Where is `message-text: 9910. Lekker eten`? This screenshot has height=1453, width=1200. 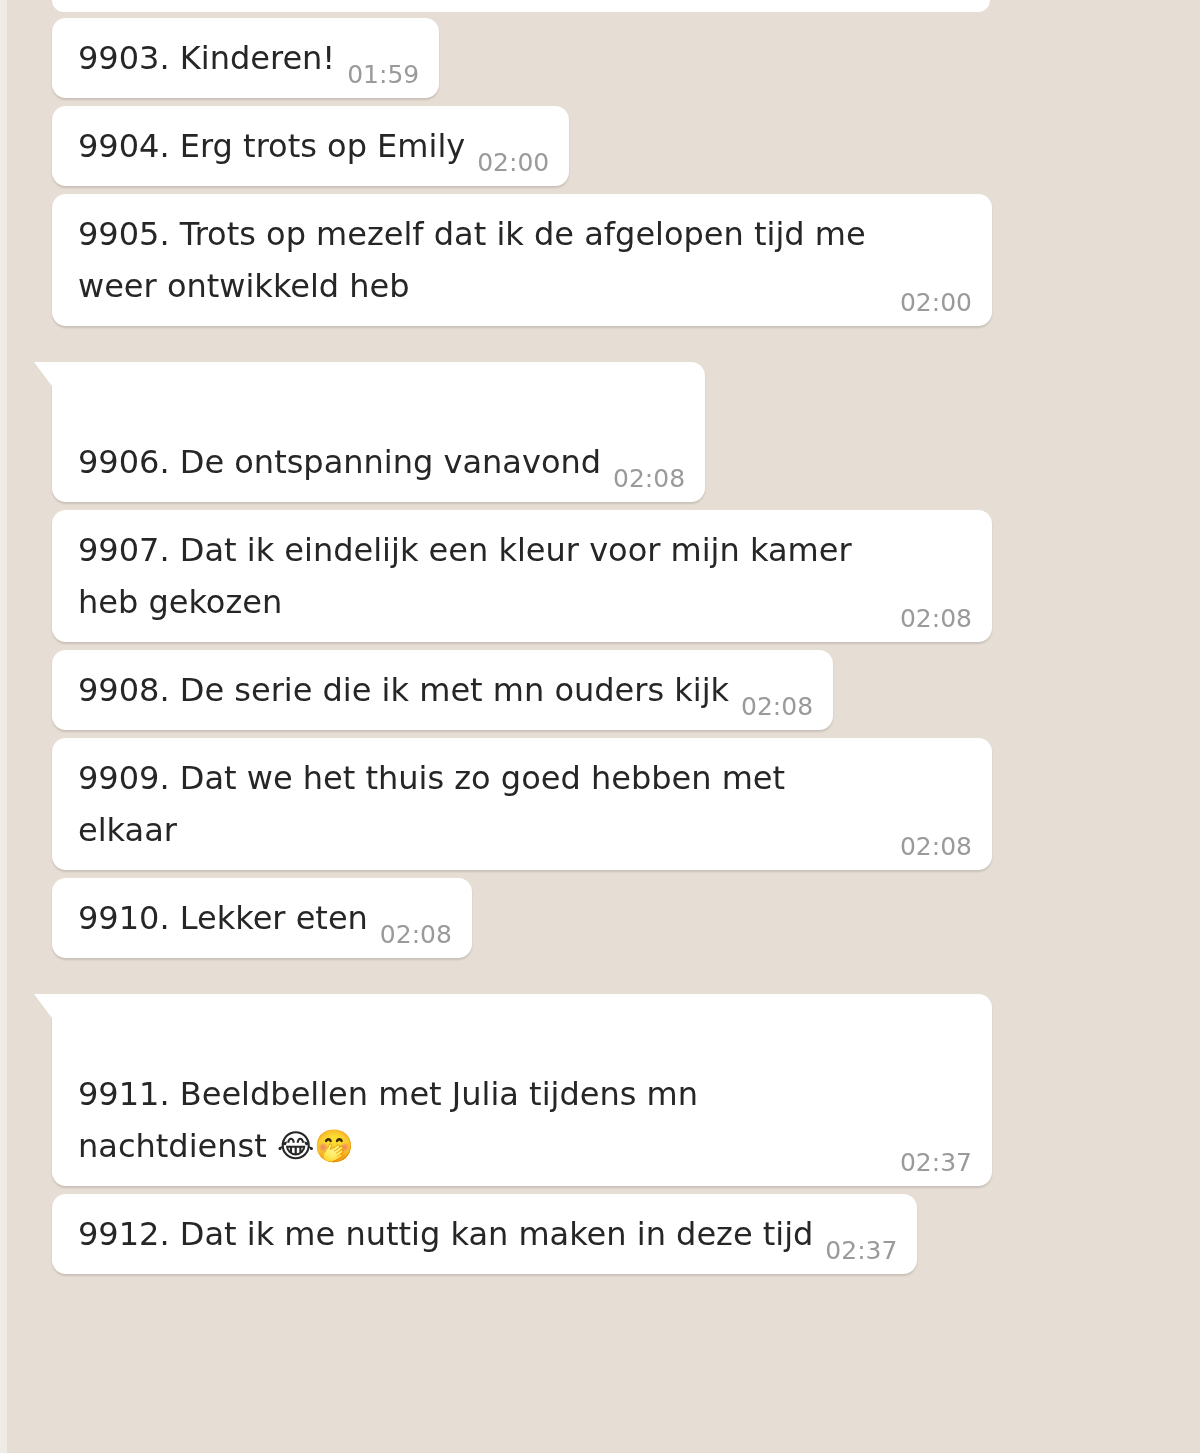
message-text: 9910. Lekker eten is located at coordinates (223, 918).